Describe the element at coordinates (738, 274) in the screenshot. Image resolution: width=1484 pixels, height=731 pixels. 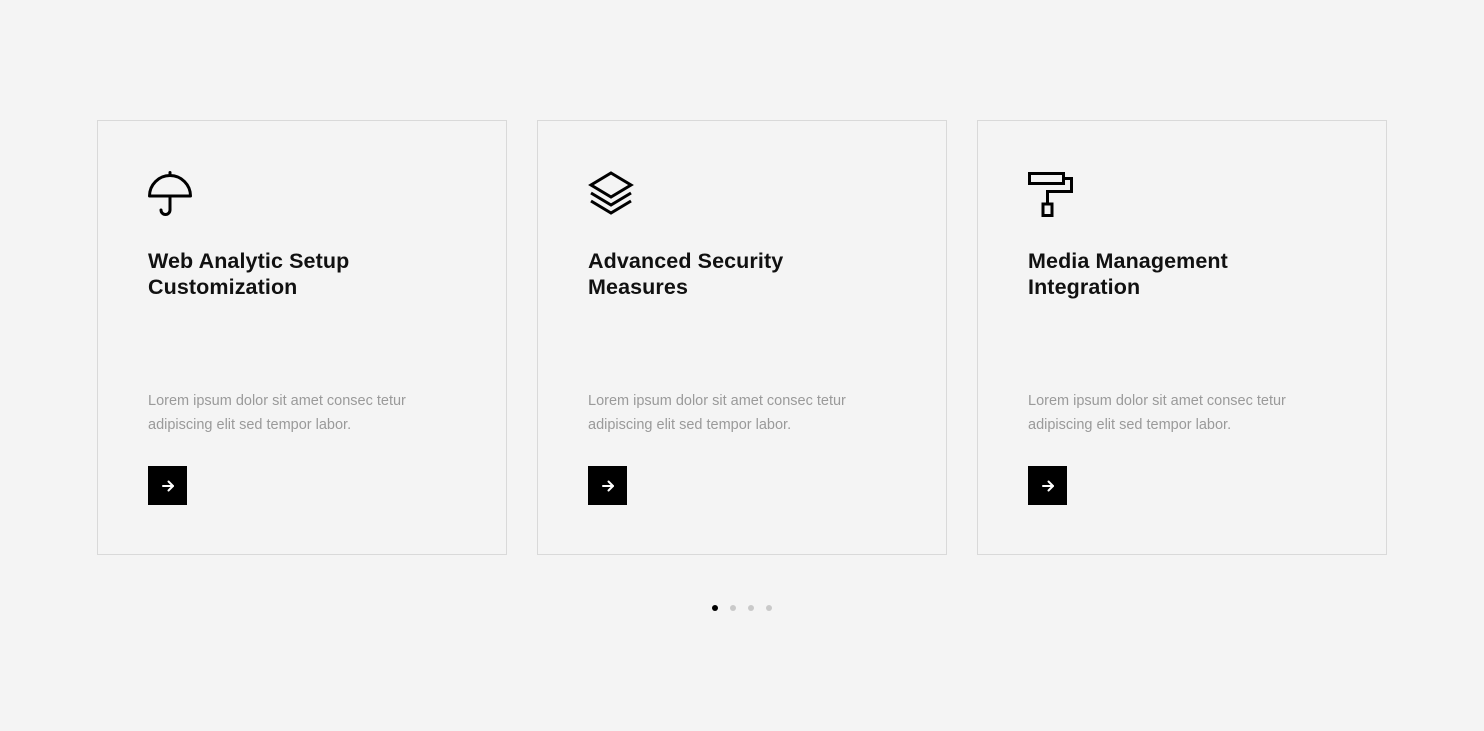
I see `card-title: Advanced Security Measures` at that location.